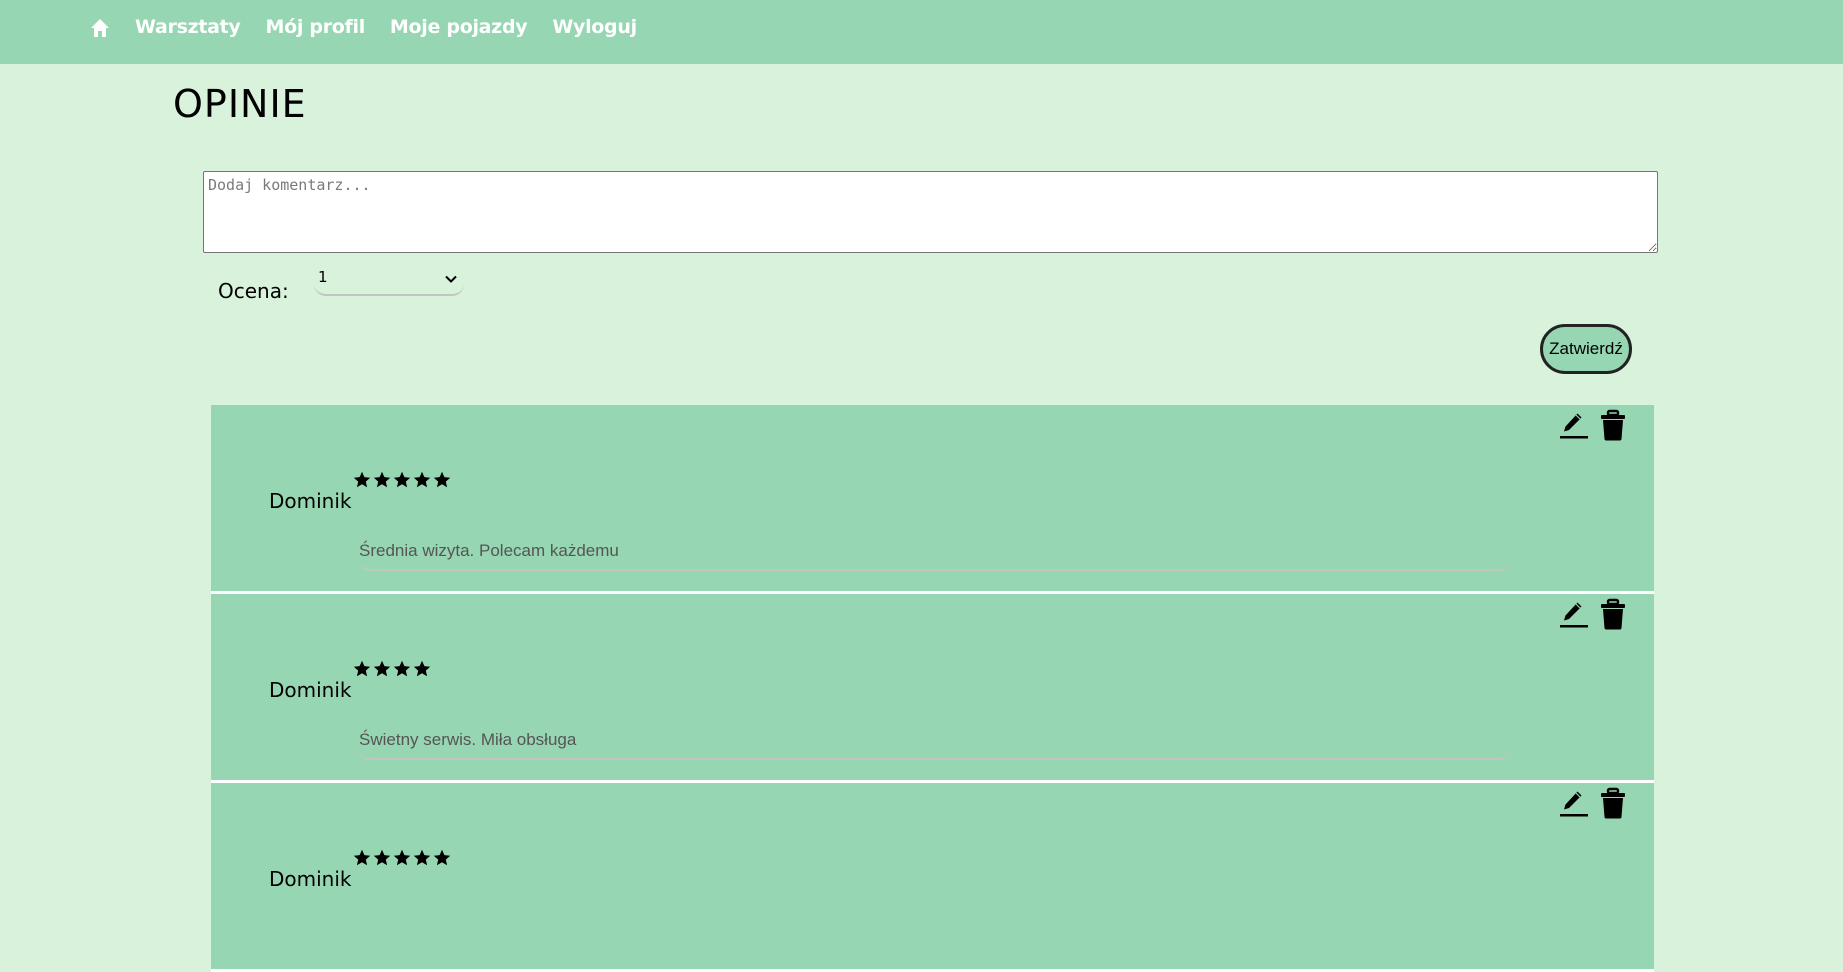 The height and width of the screenshot is (972, 1843). What do you see at coordinates (323, 277) in the screenshot?
I see `rating-select-value: 1` at bounding box center [323, 277].